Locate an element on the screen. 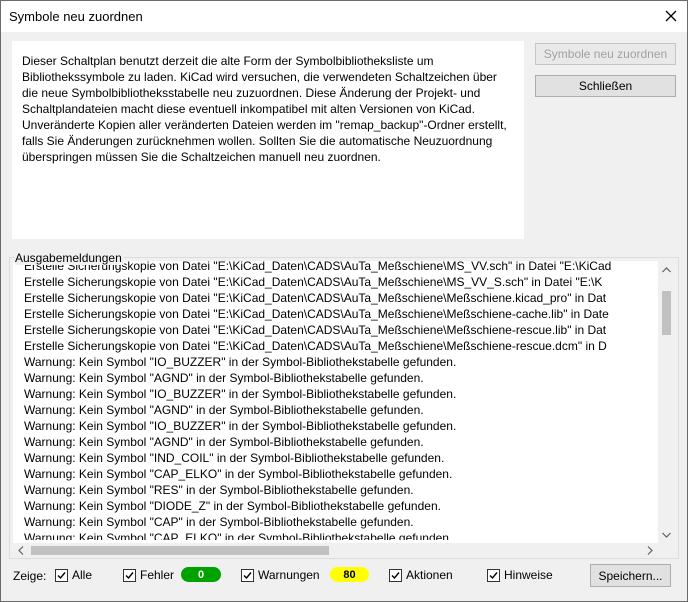  output-messages-label: Ausgabemeldungen is located at coordinates (69, 258).